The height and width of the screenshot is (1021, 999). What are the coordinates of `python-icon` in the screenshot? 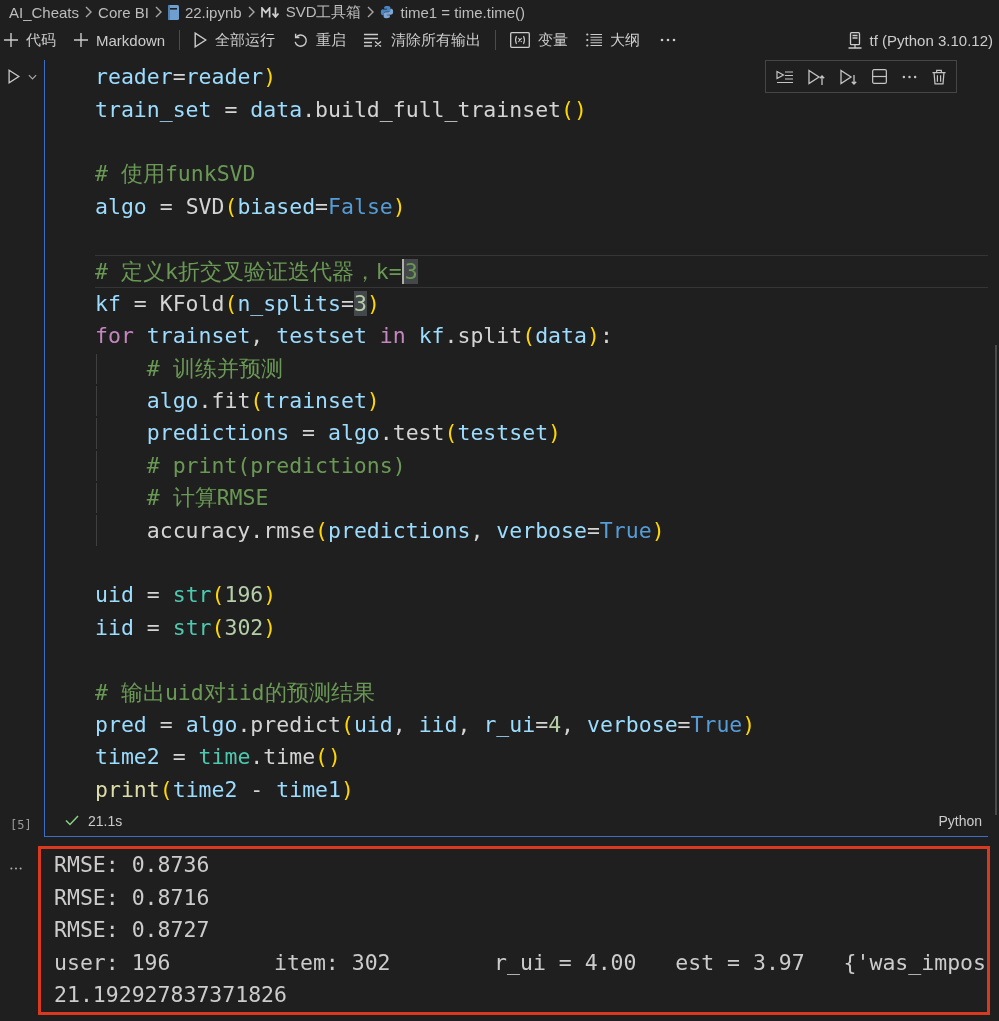 It's located at (387, 12).